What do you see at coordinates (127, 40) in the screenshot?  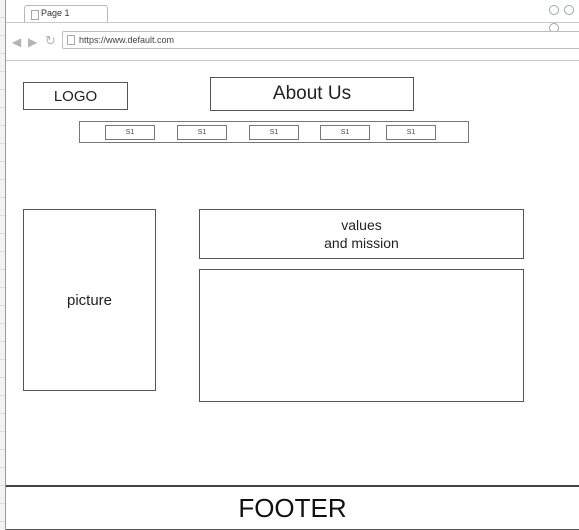 I see `url-text: https://www.default.com` at bounding box center [127, 40].